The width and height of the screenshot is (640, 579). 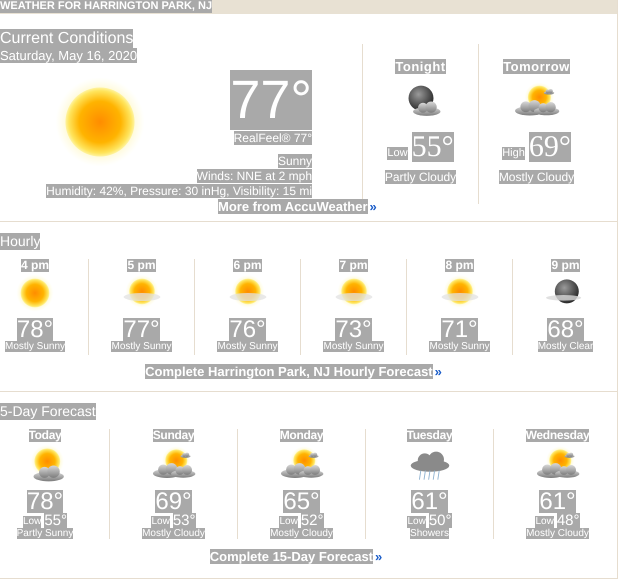 What do you see at coordinates (45, 533) in the screenshot?
I see `condition-text: Partly Sunny` at bounding box center [45, 533].